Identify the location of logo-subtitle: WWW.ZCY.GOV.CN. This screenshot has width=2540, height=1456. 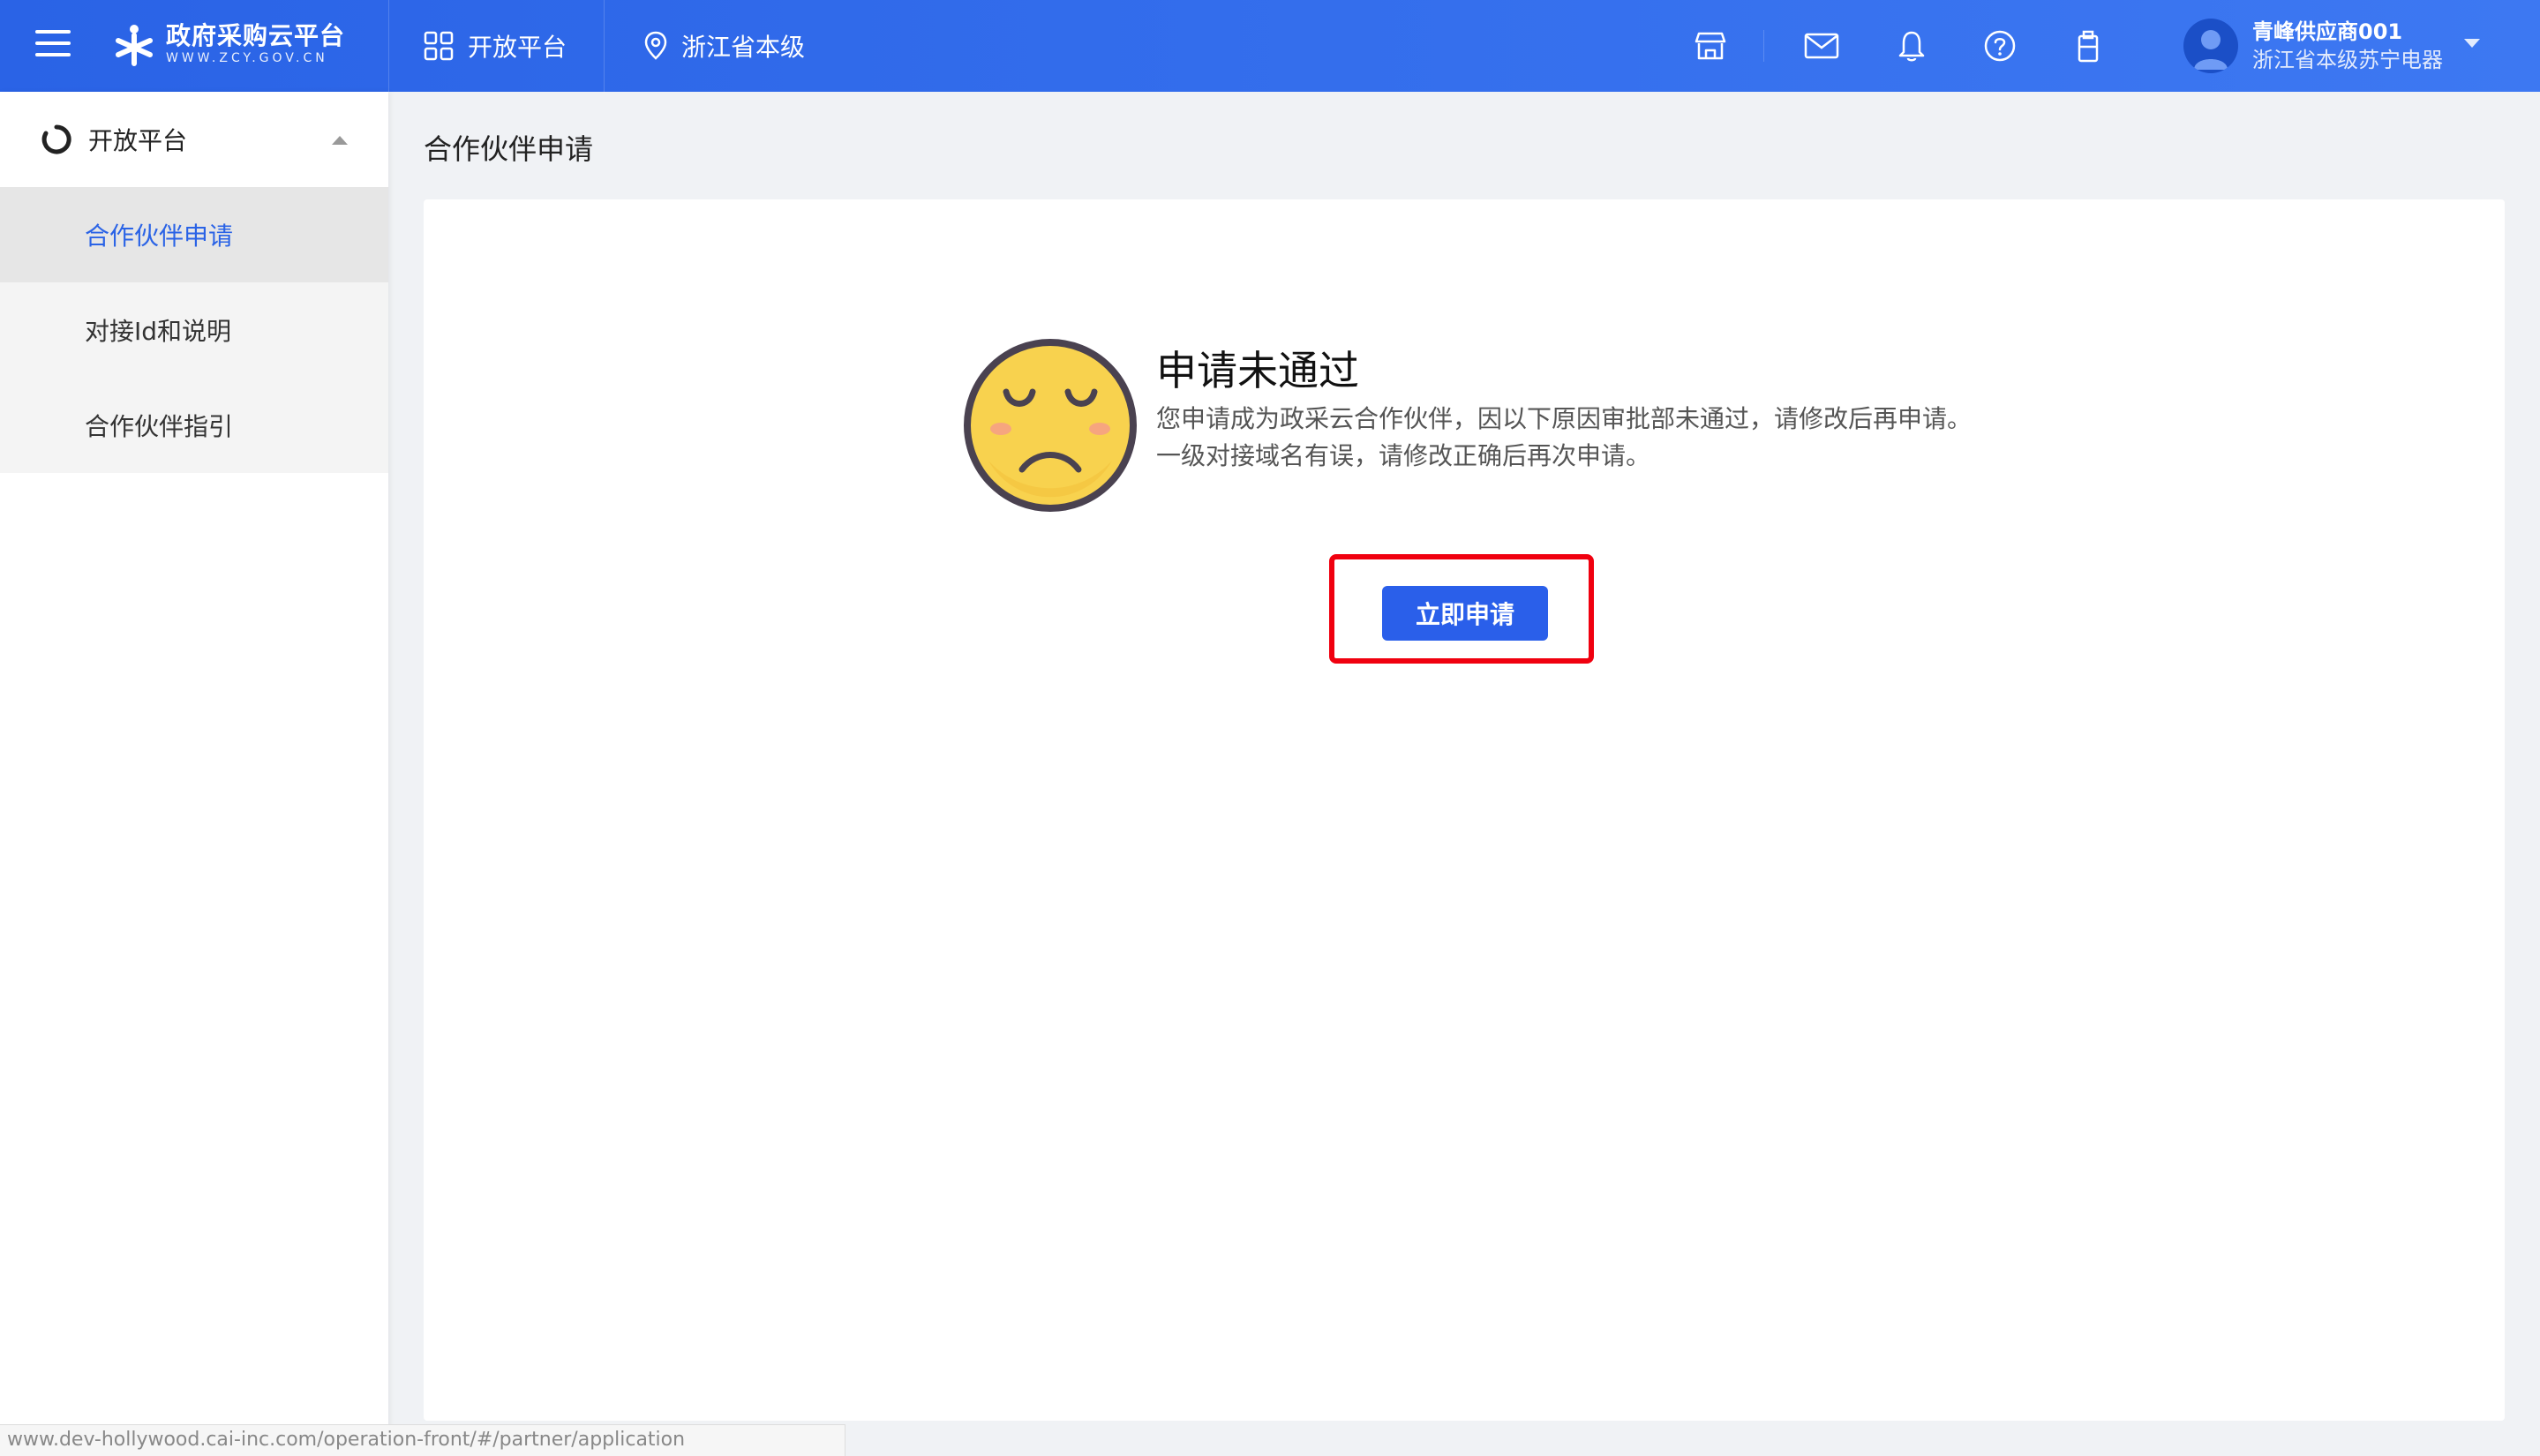
(247, 58).